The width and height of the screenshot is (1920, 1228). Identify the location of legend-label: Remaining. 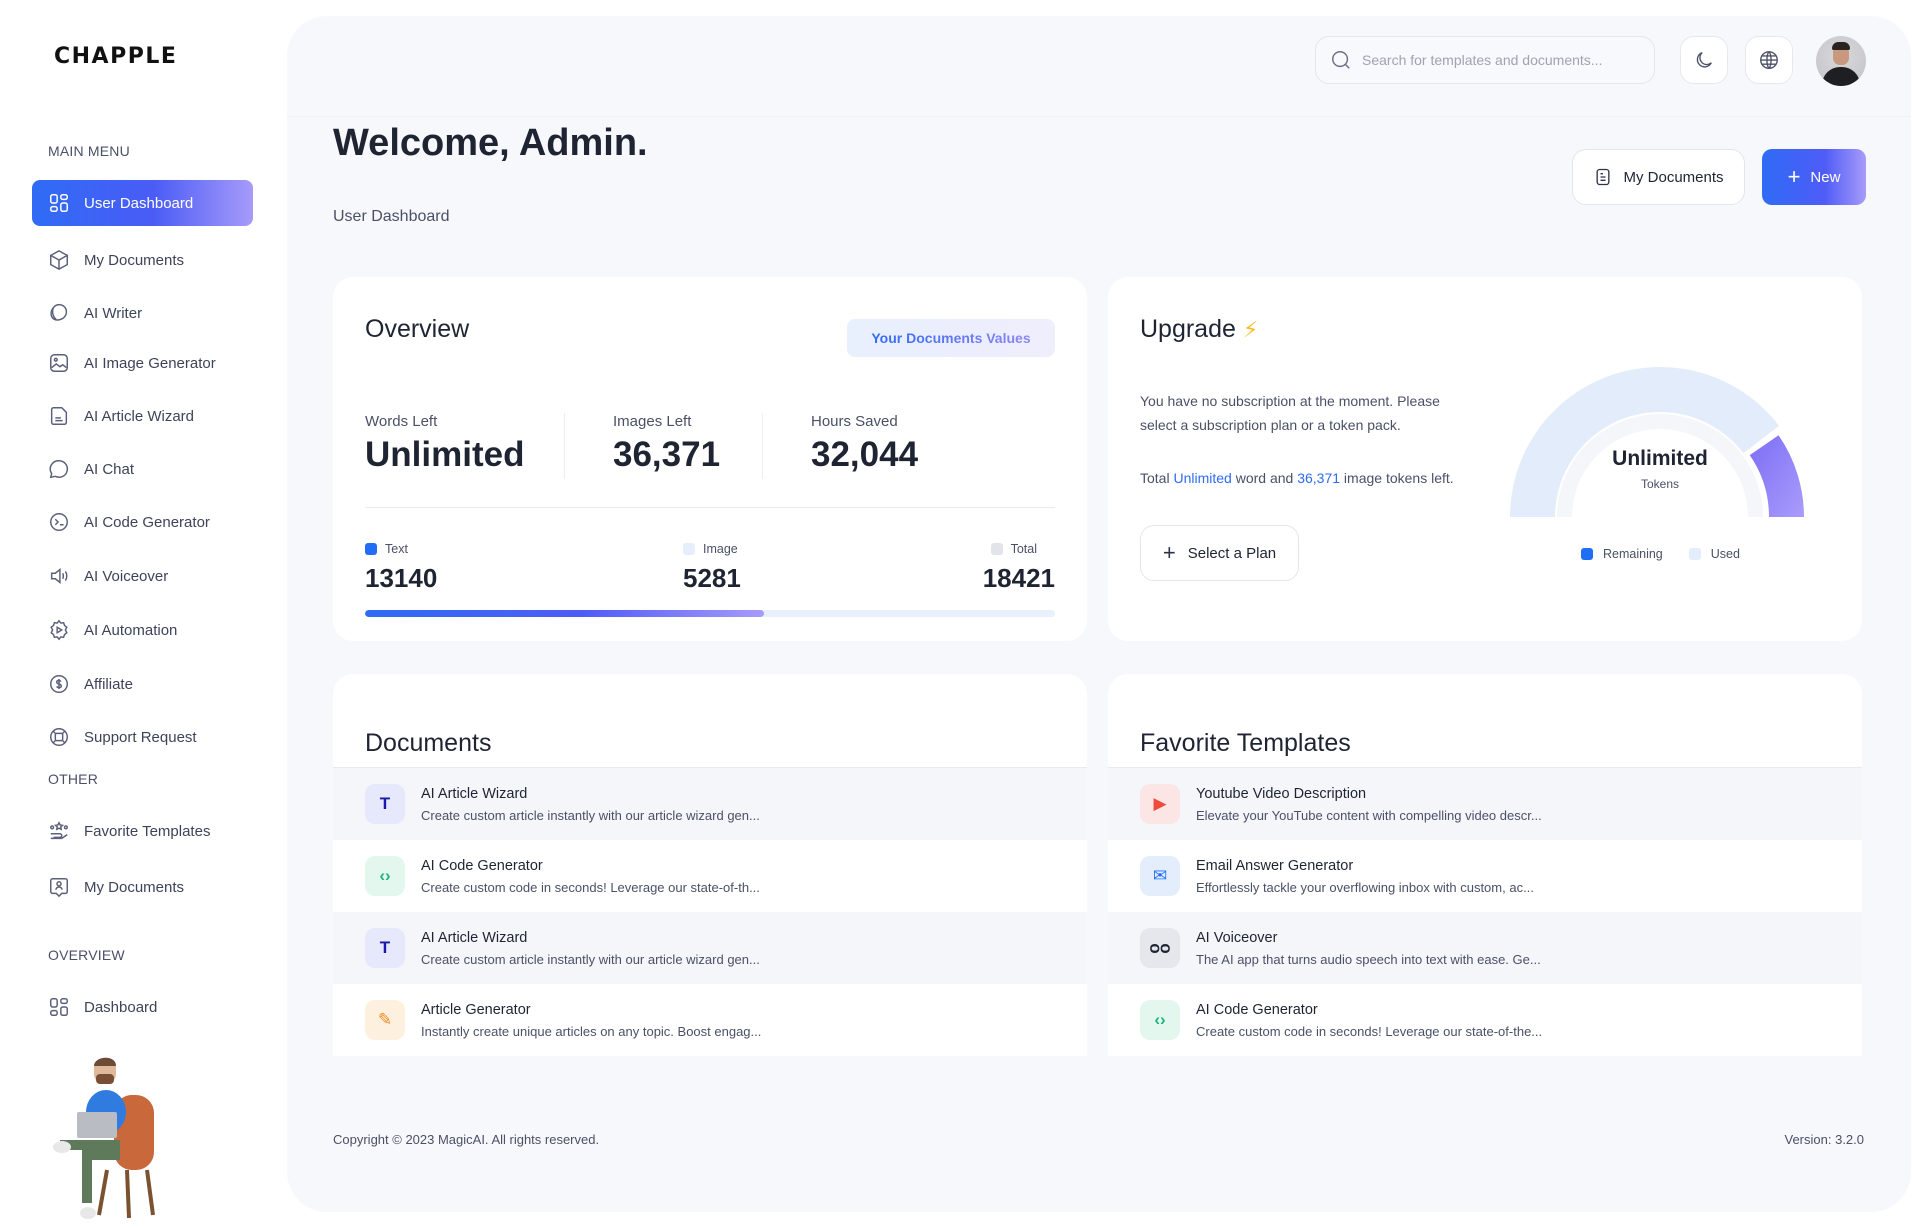
(1633, 554).